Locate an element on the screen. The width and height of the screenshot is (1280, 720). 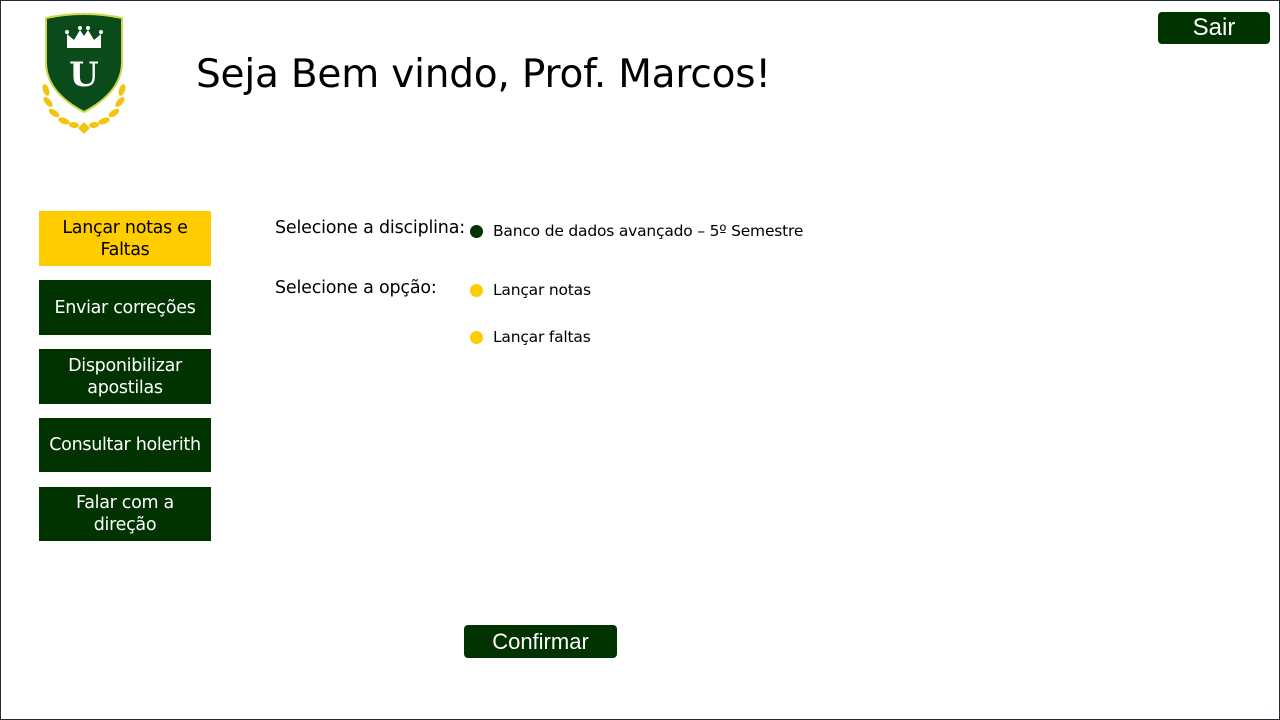
sidebar-item-falar-direcao: Falar com a direção is located at coordinates (125, 514).